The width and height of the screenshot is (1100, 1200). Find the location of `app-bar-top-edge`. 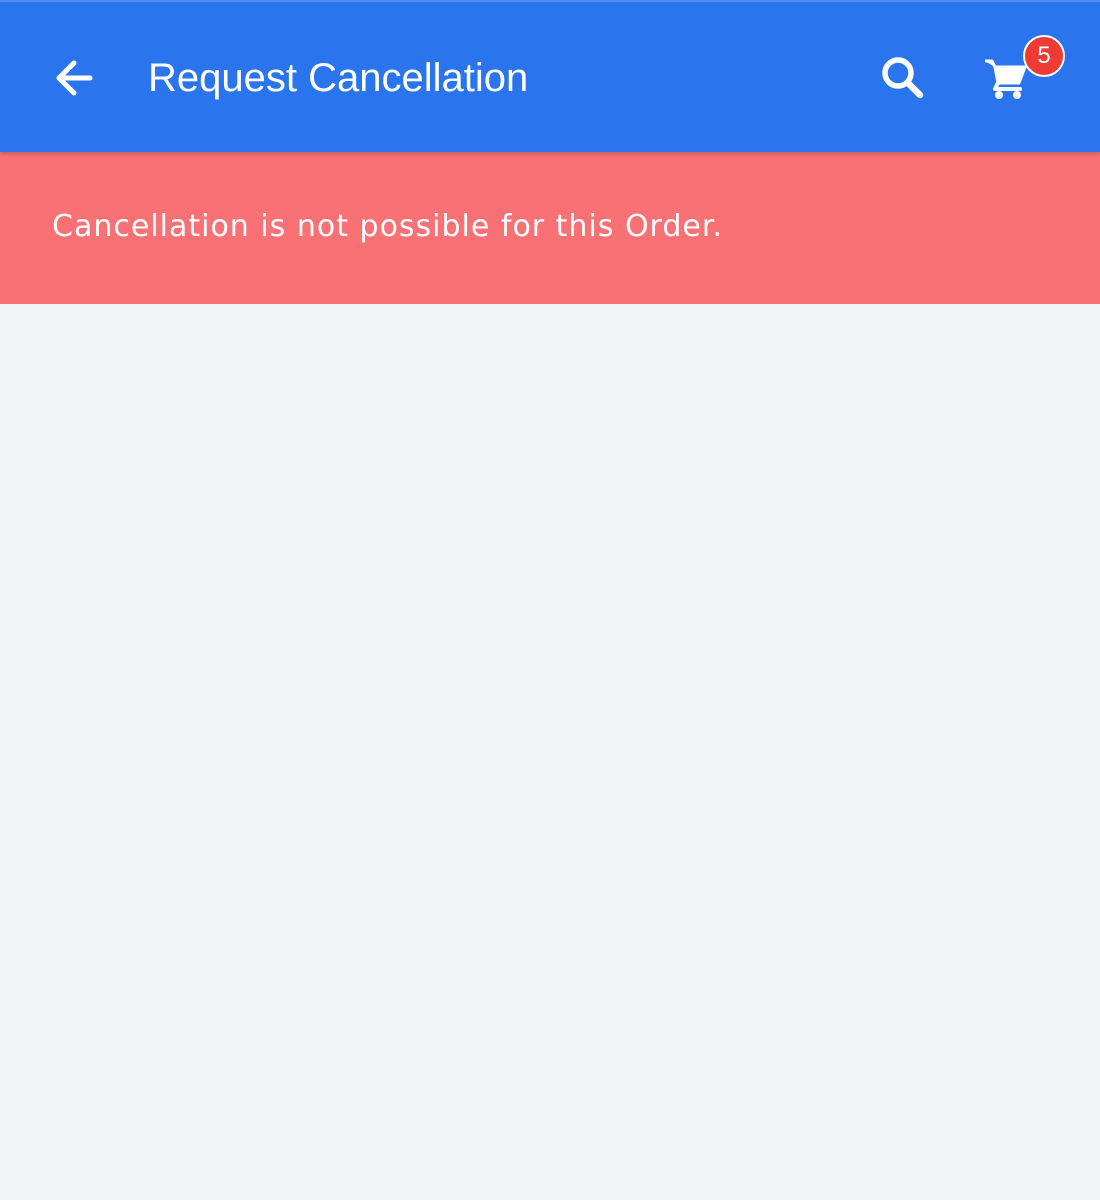

app-bar-top-edge is located at coordinates (550, 1).